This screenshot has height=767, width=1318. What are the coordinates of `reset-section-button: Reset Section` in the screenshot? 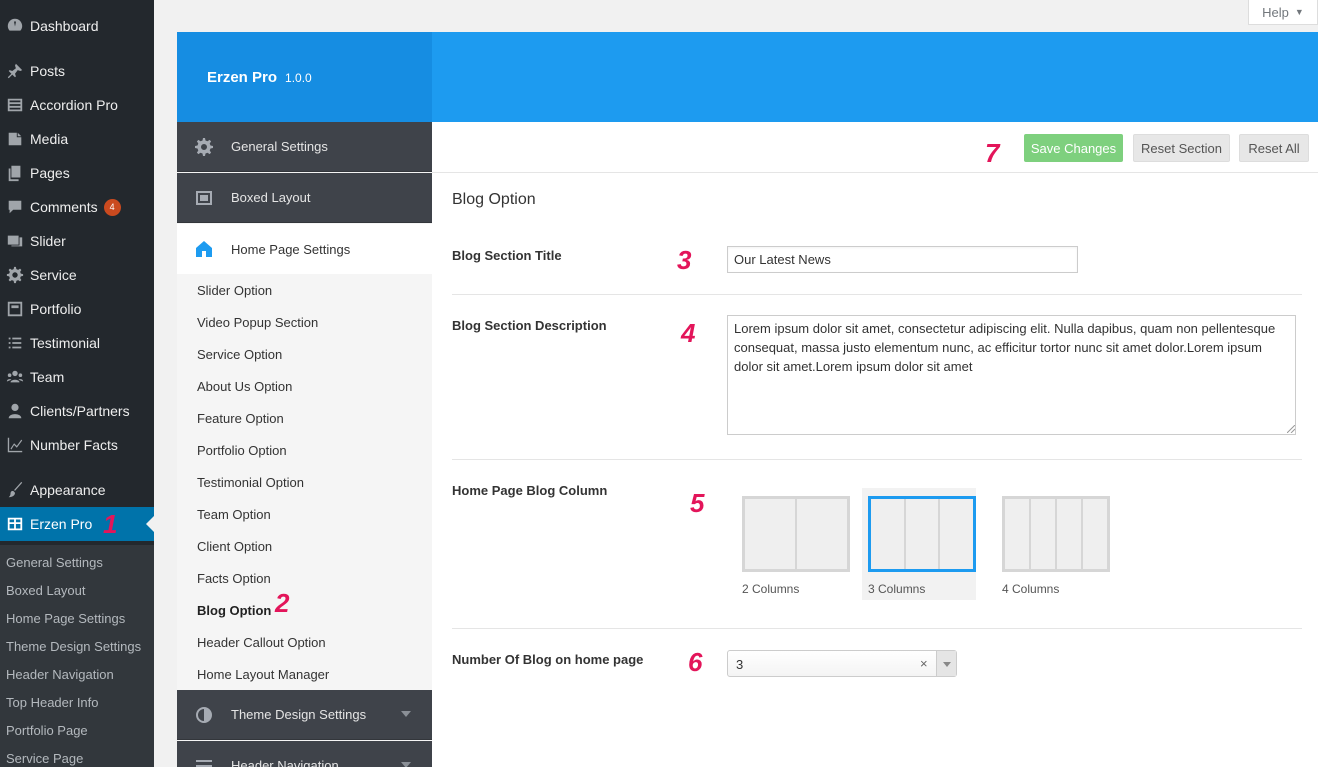 It's located at (1181, 148).